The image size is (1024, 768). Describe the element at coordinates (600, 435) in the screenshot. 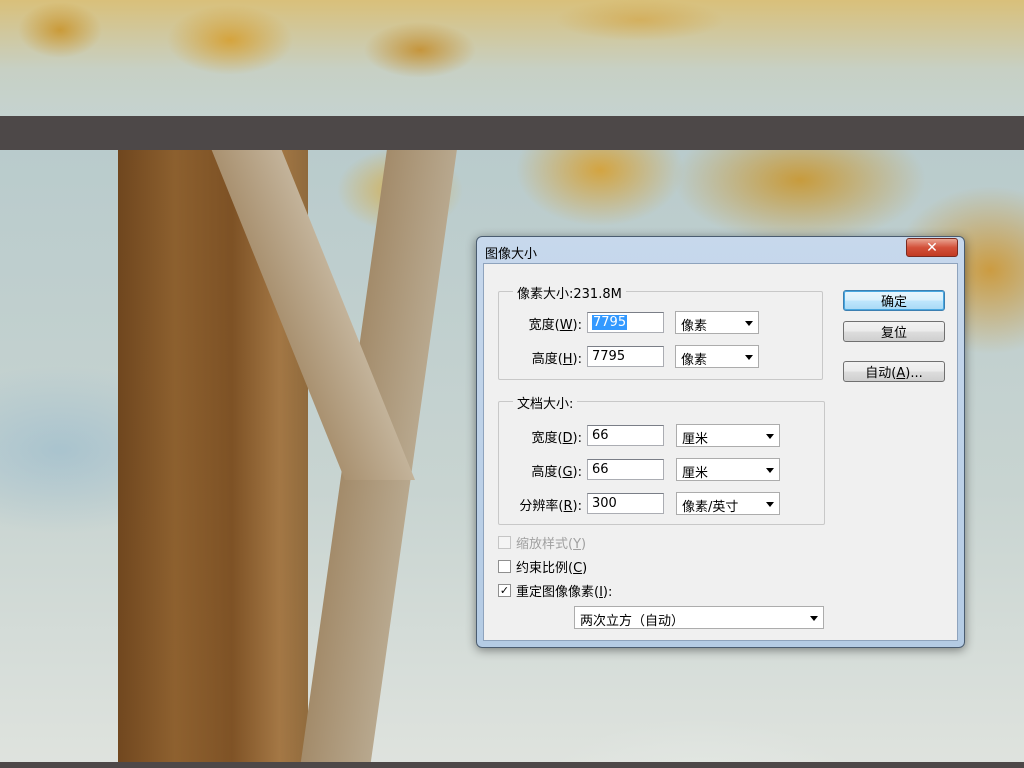

I see `doc-width-value: 66` at that location.